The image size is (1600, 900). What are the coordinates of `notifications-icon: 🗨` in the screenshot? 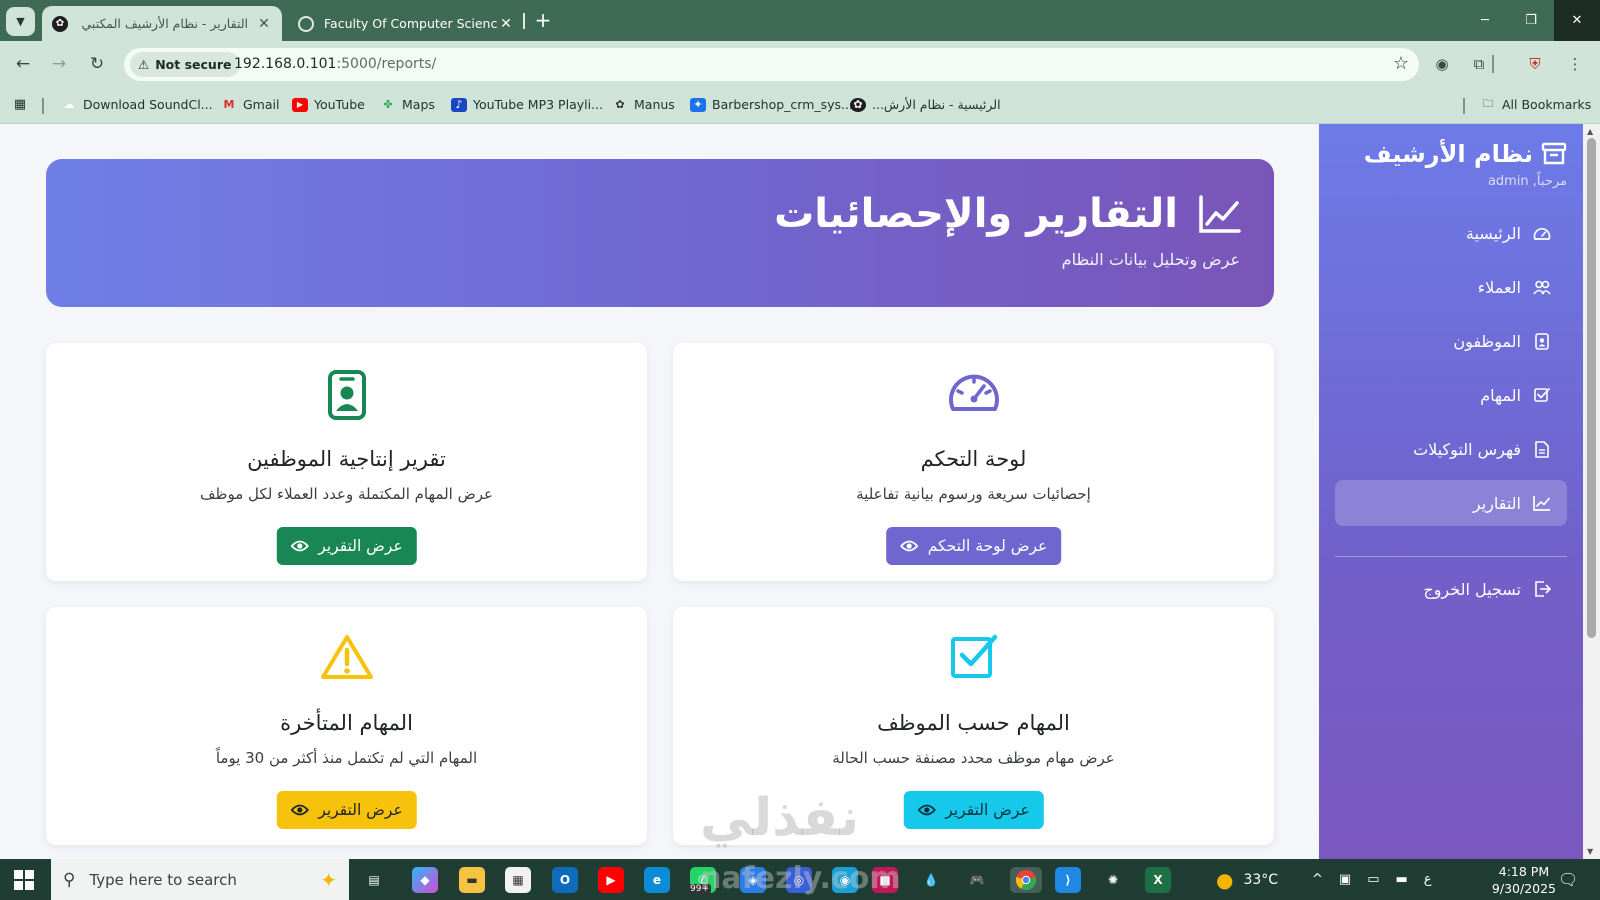 It's located at (1568, 879).